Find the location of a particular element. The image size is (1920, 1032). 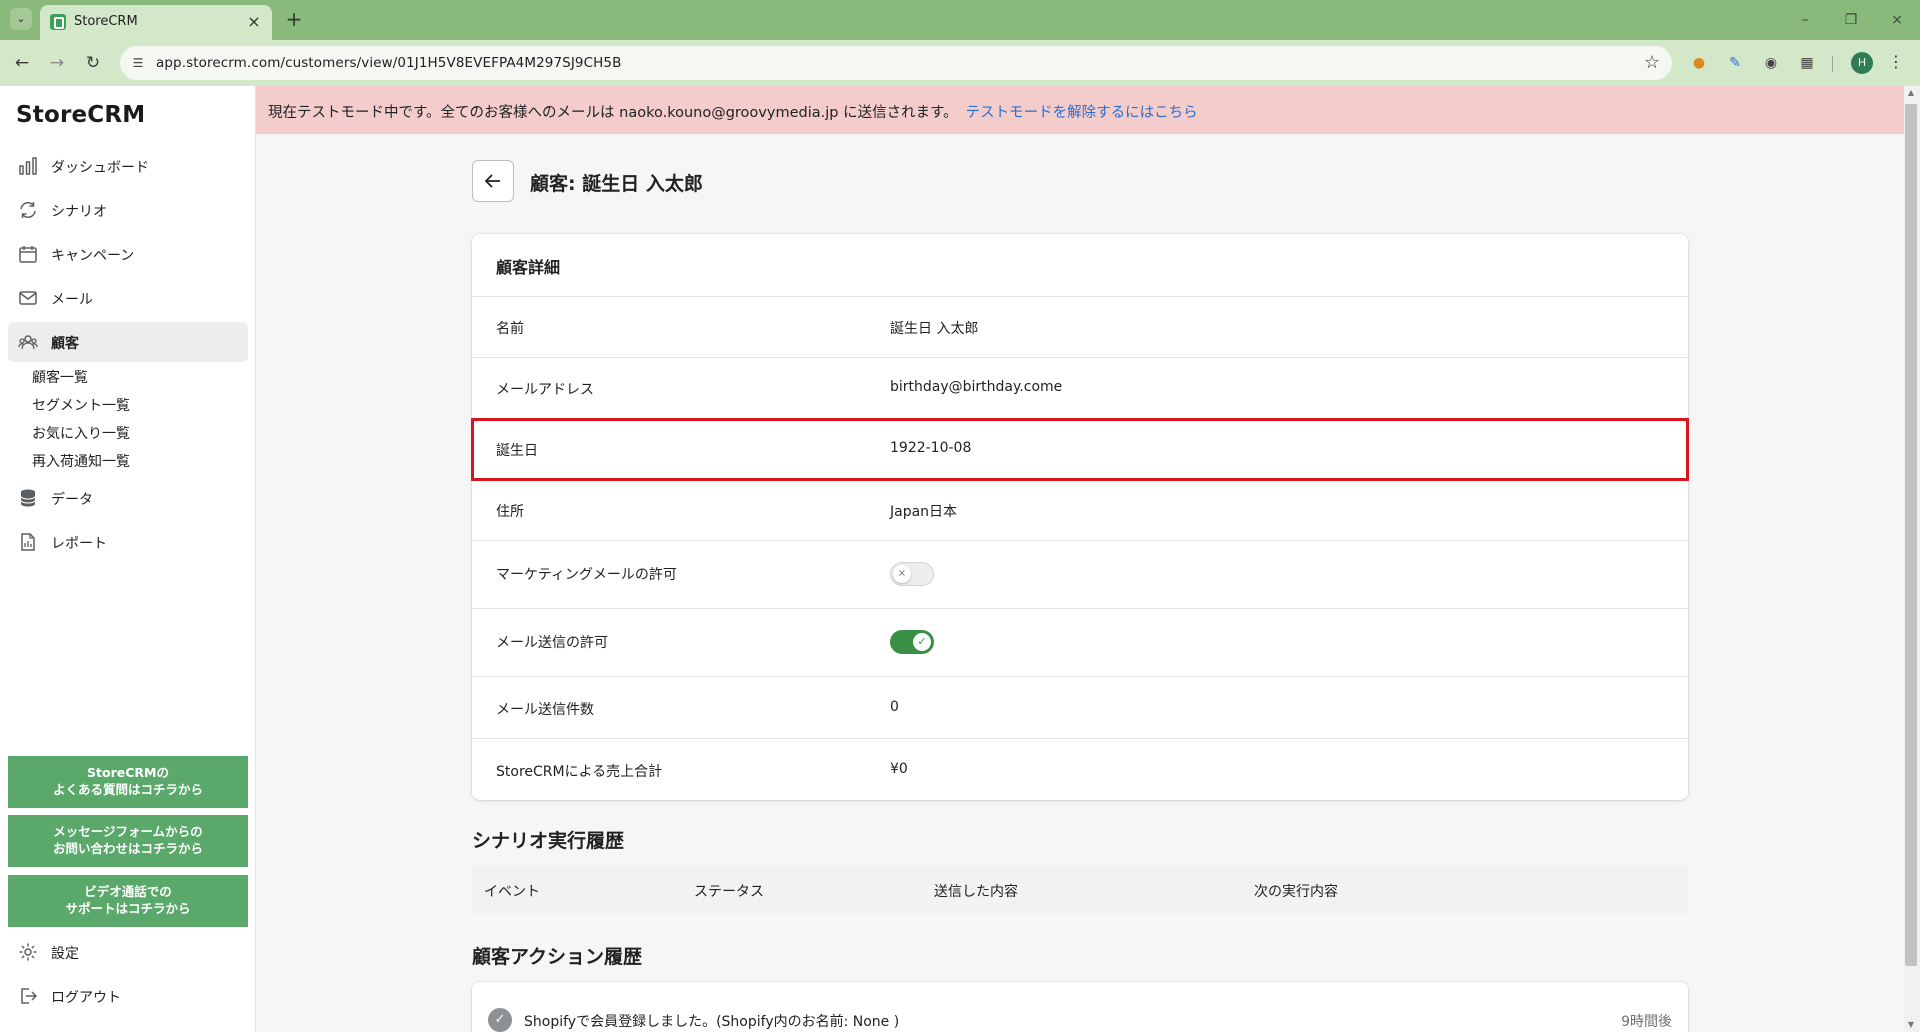

row-value: 0 is located at coordinates (894, 707).